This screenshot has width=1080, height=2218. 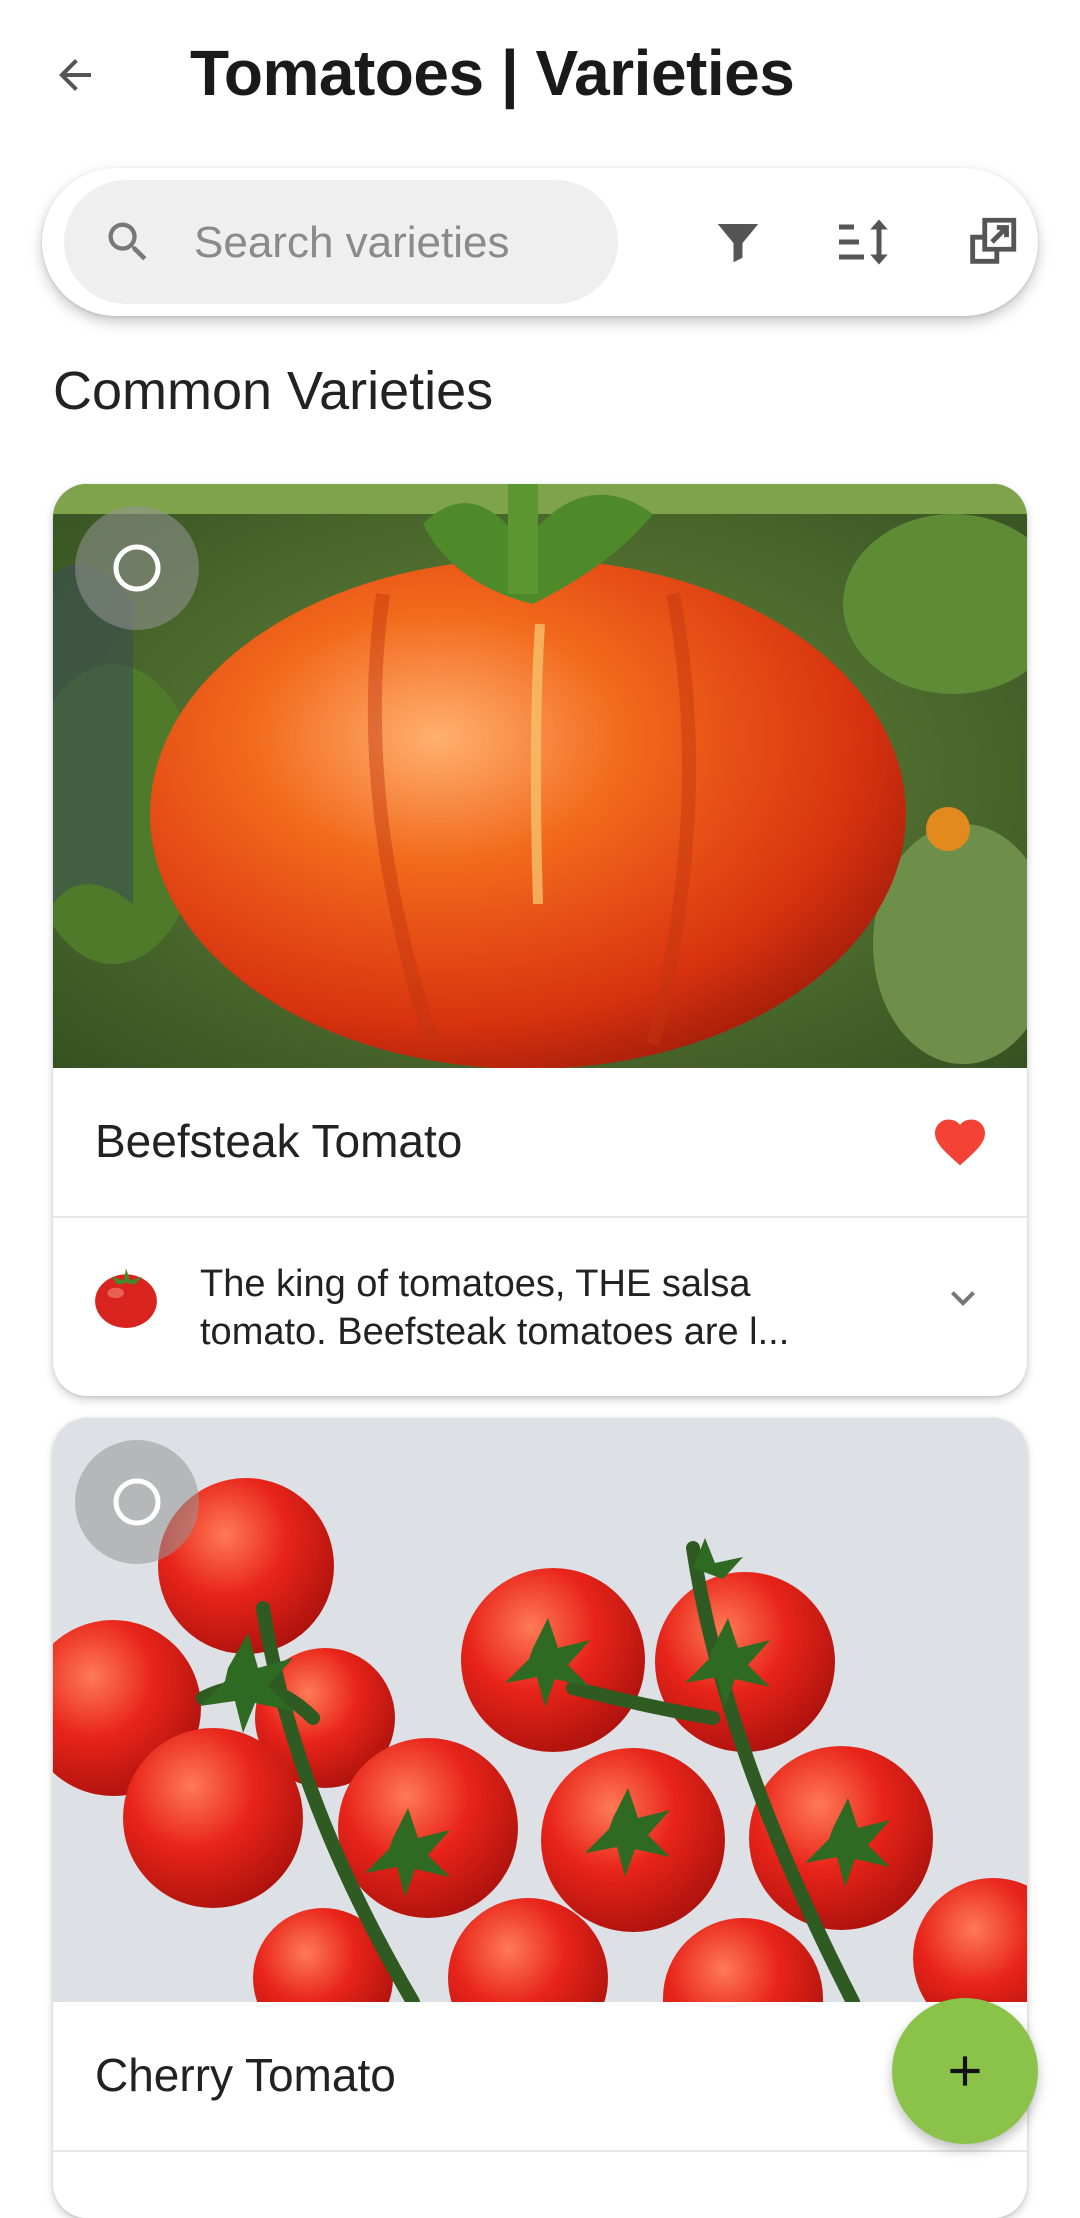 I want to click on add-variety-button, so click(x=965, y=2071).